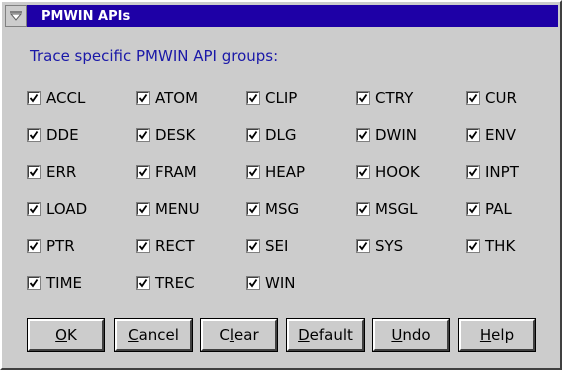 The image size is (562, 370). What do you see at coordinates (61, 335) in the screenshot?
I see `ok-mnemonic: O` at bounding box center [61, 335].